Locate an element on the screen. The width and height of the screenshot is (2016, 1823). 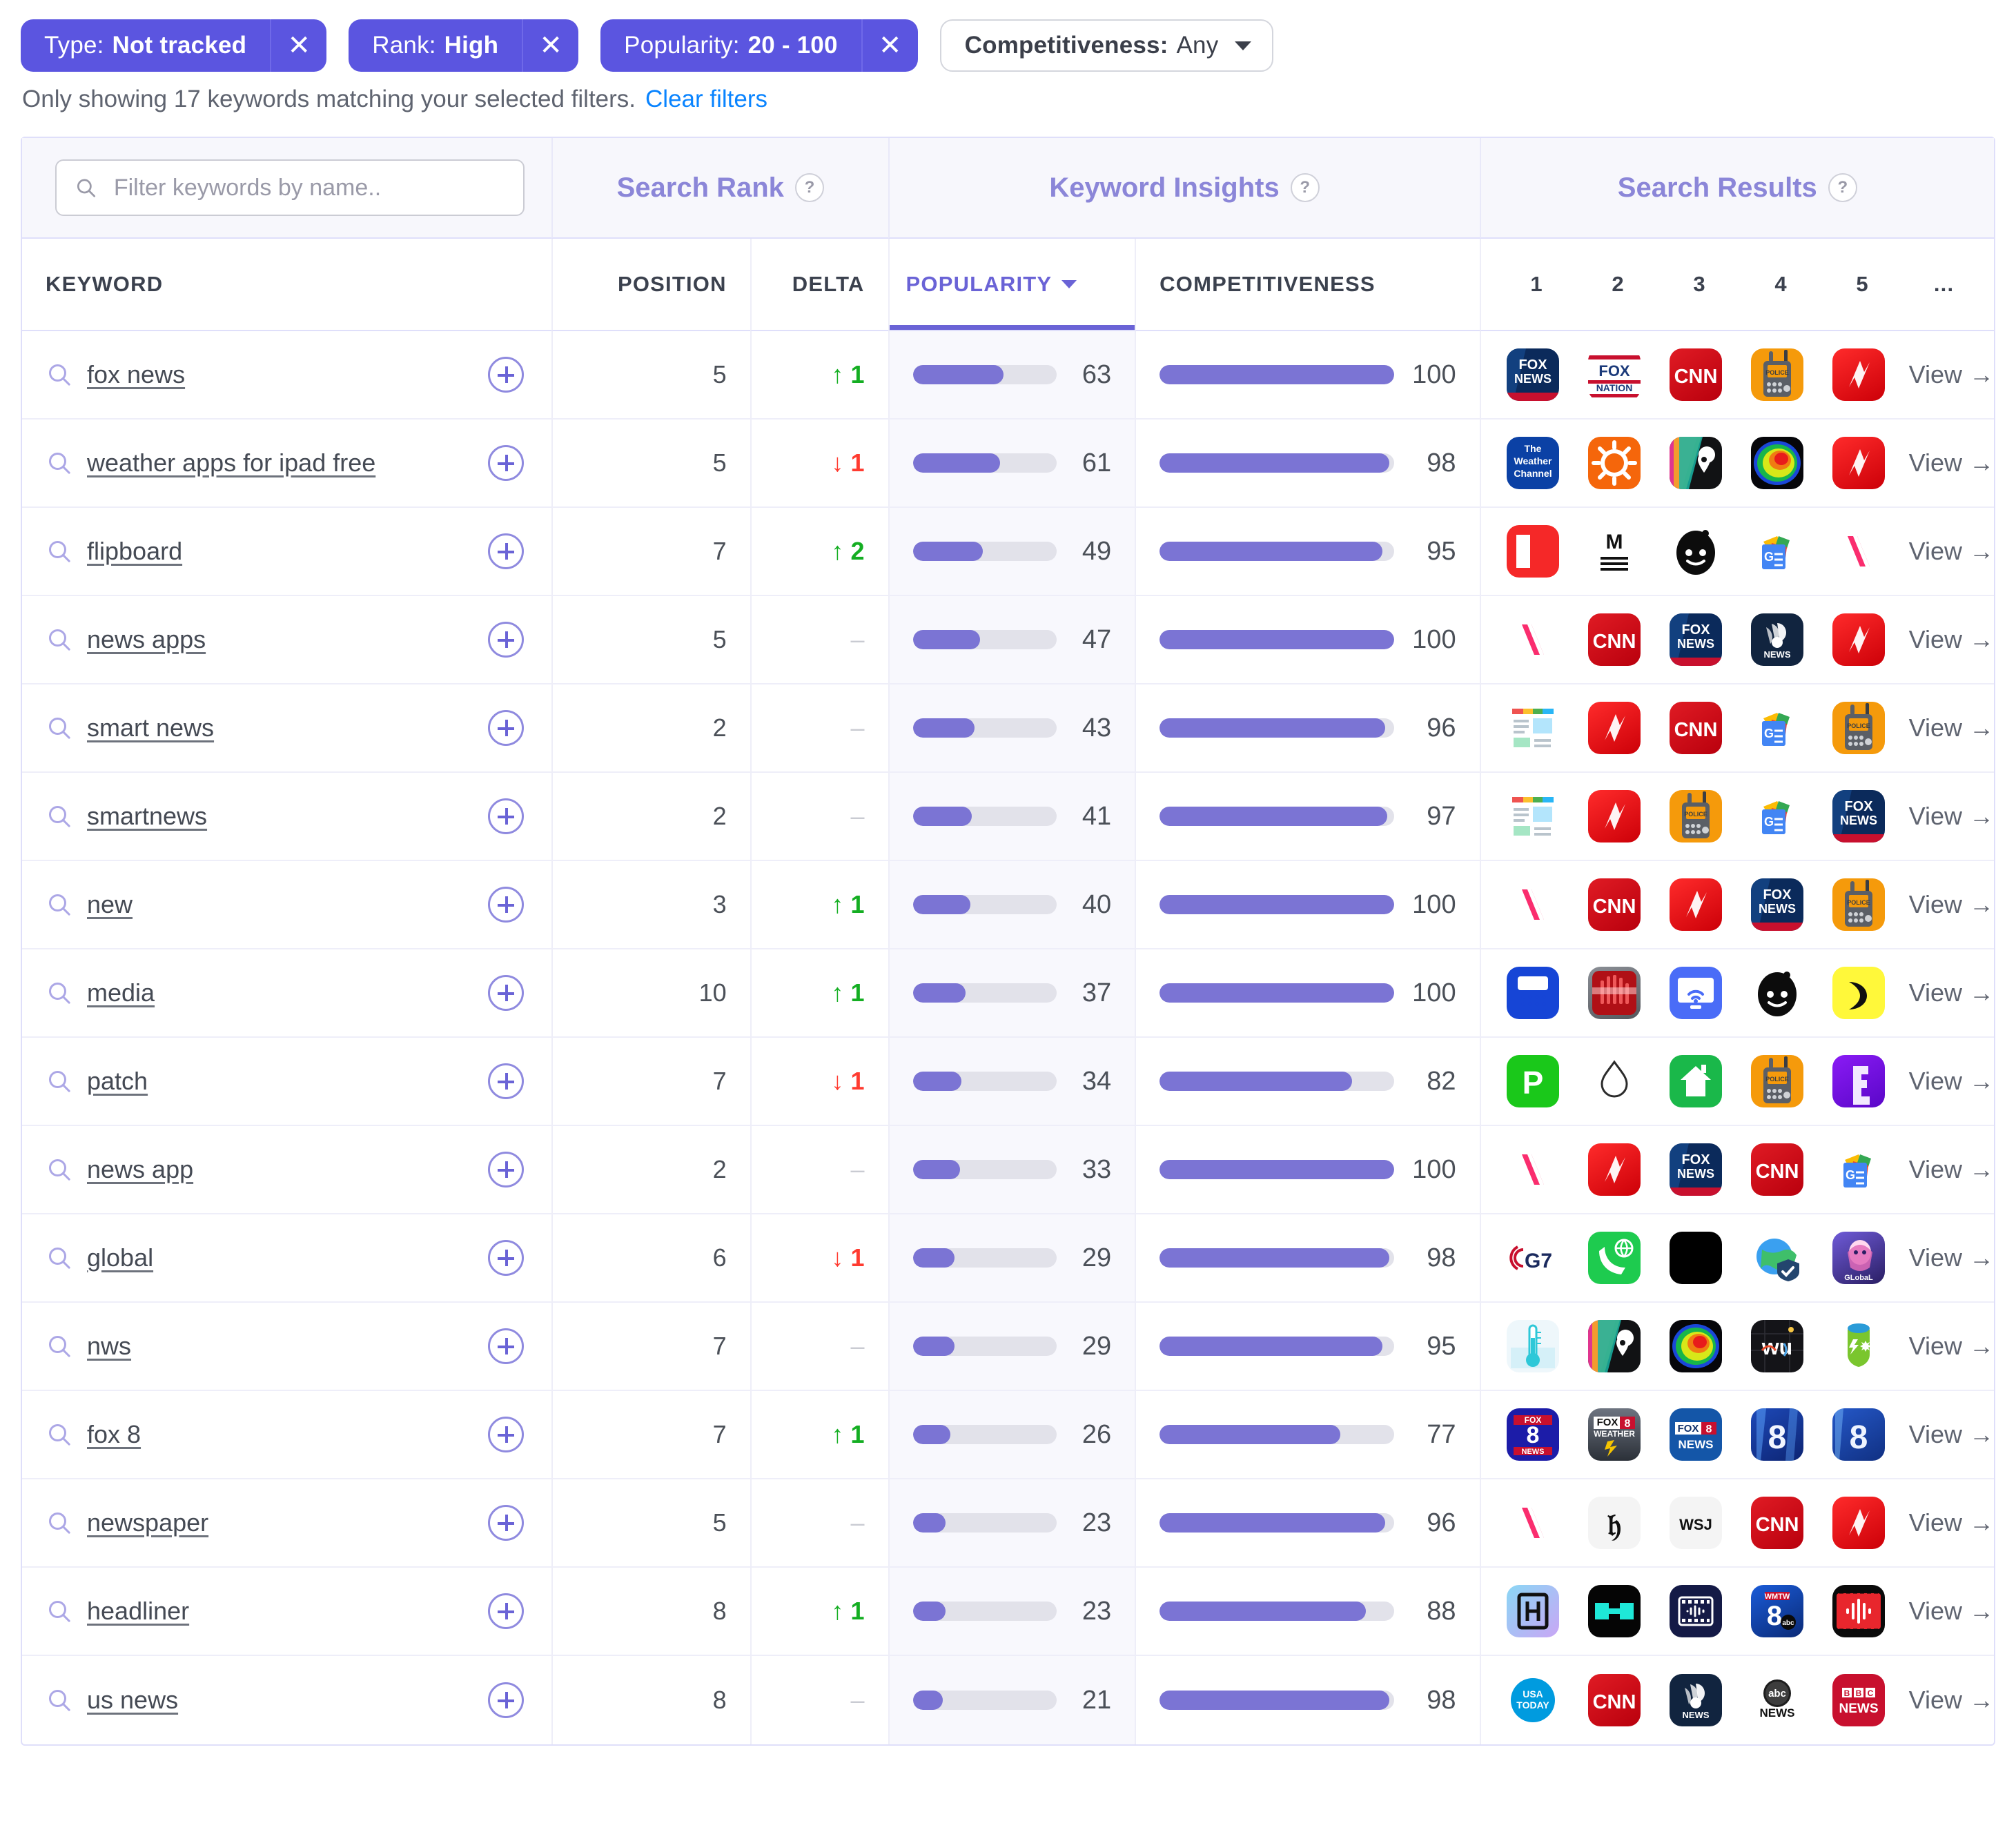
app-icon-fox8-news-blue: FOX 8 NEWS is located at coordinates (1696, 1434).